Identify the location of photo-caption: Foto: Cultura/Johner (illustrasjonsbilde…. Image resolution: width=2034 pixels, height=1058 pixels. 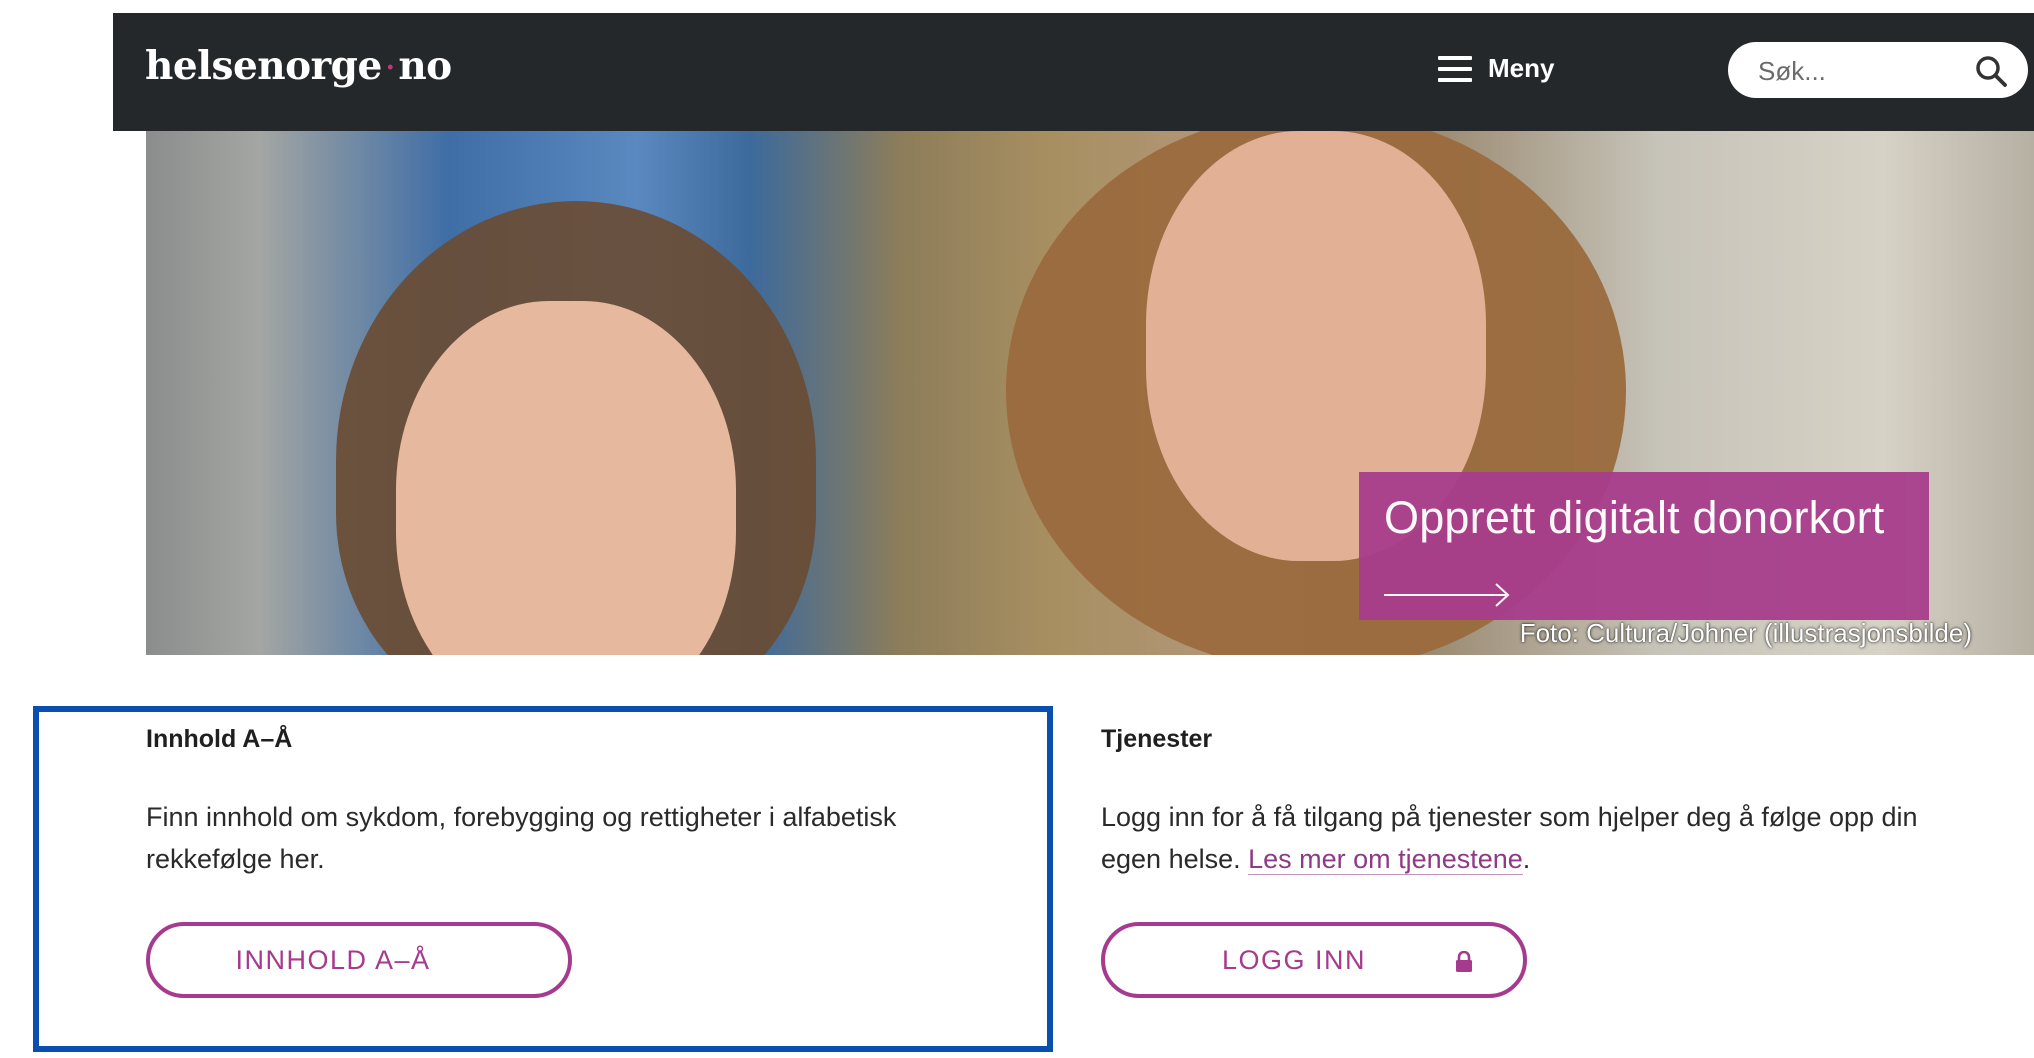
(1745, 633).